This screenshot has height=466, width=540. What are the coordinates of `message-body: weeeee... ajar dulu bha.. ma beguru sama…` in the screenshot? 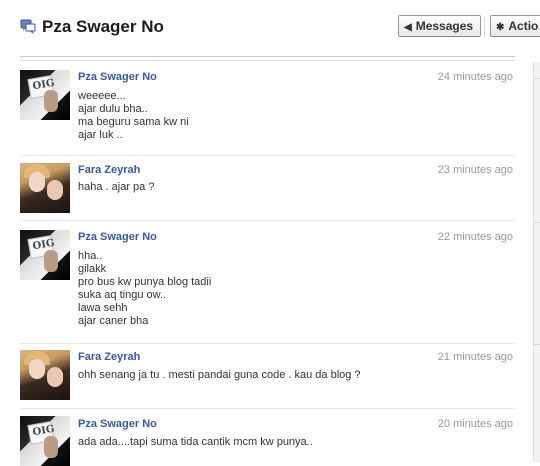 It's located at (133, 115).